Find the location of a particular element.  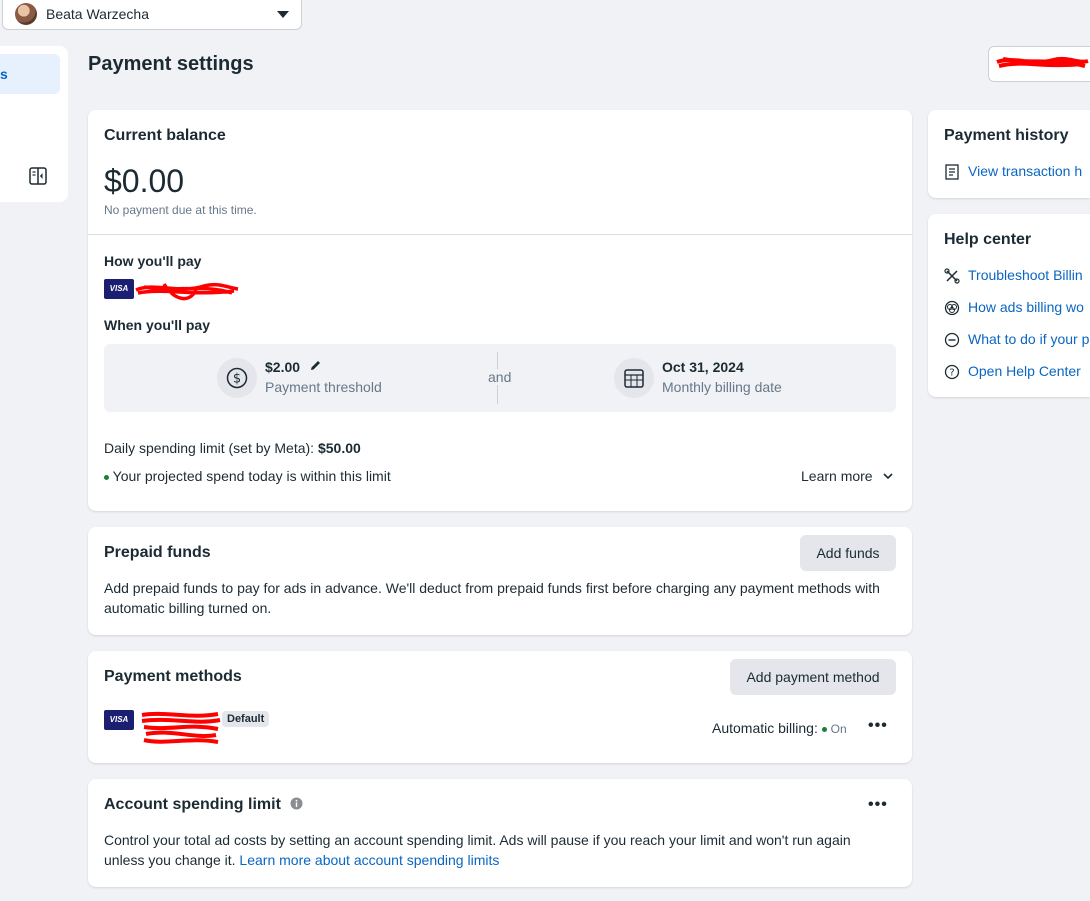

panel-toggle-icon is located at coordinates (38, 176).